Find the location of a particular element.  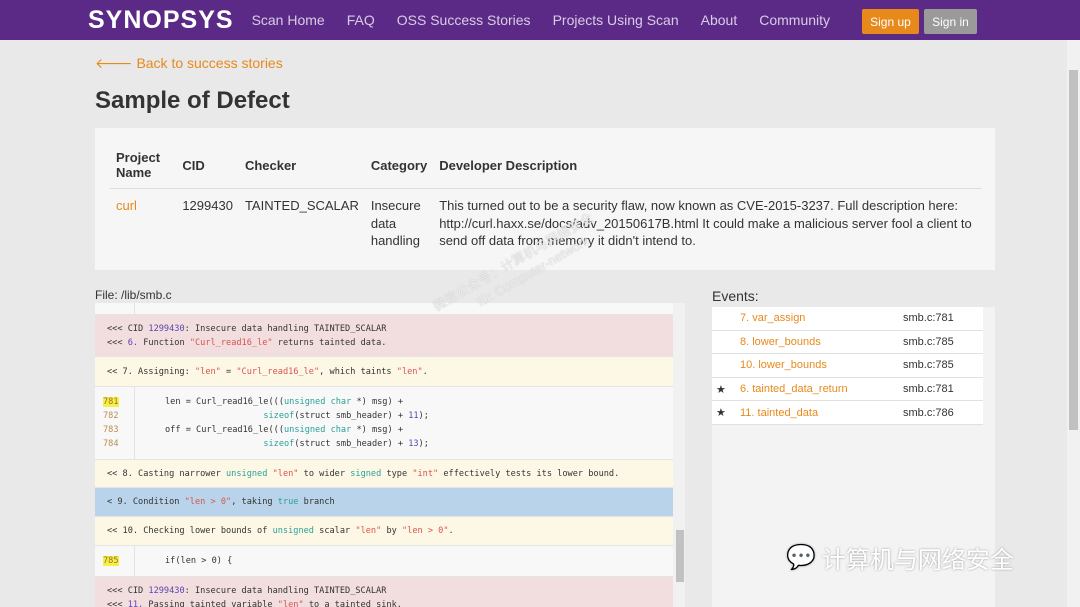

col-project: Project Name is located at coordinates (143, 166).